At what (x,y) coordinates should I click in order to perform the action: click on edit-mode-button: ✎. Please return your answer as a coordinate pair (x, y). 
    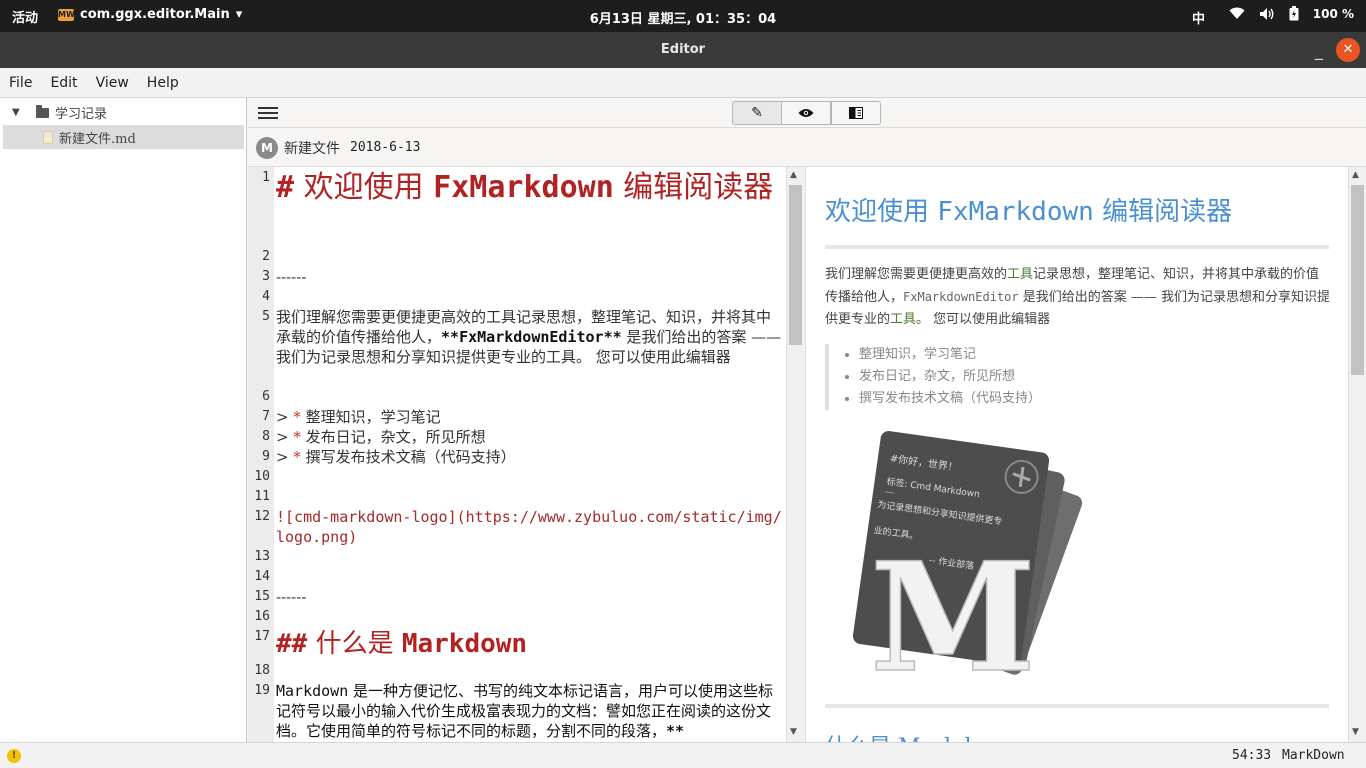
    Looking at the image, I should click on (757, 113).